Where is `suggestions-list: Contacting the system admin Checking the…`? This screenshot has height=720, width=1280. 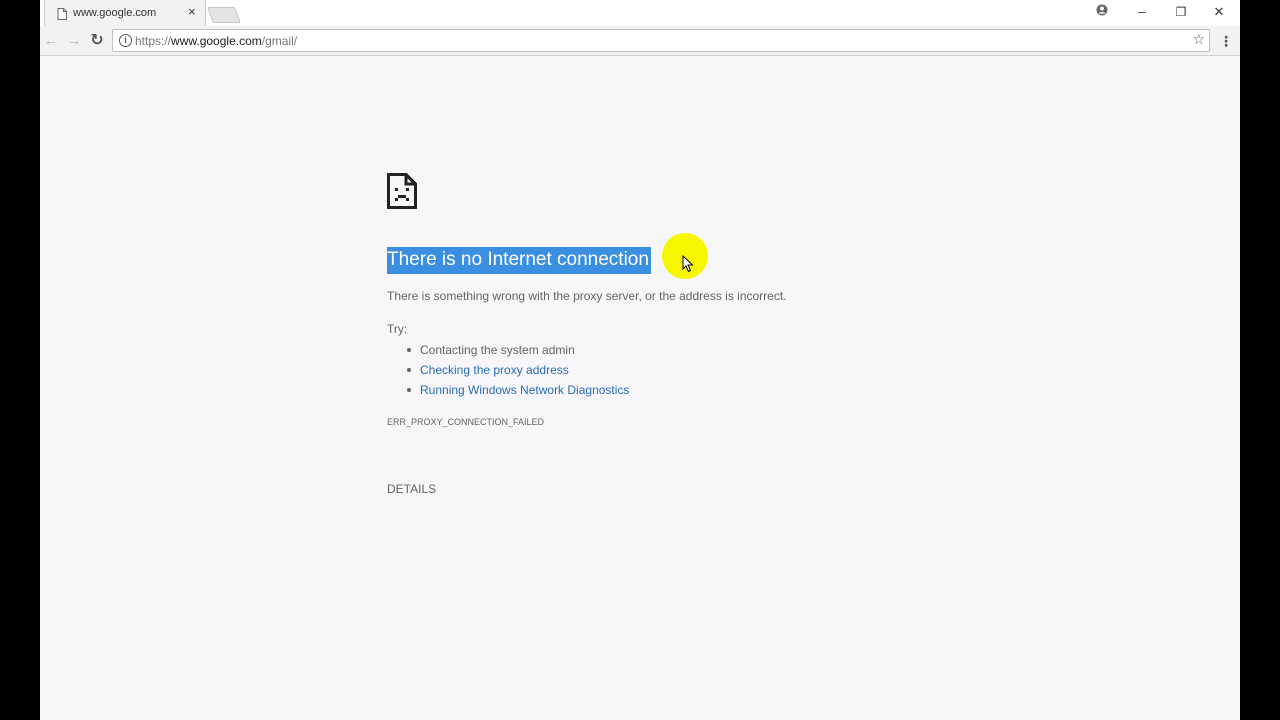 suggestions-list: Contacting the system admin Checking the… is located at coordinates (508, 370).